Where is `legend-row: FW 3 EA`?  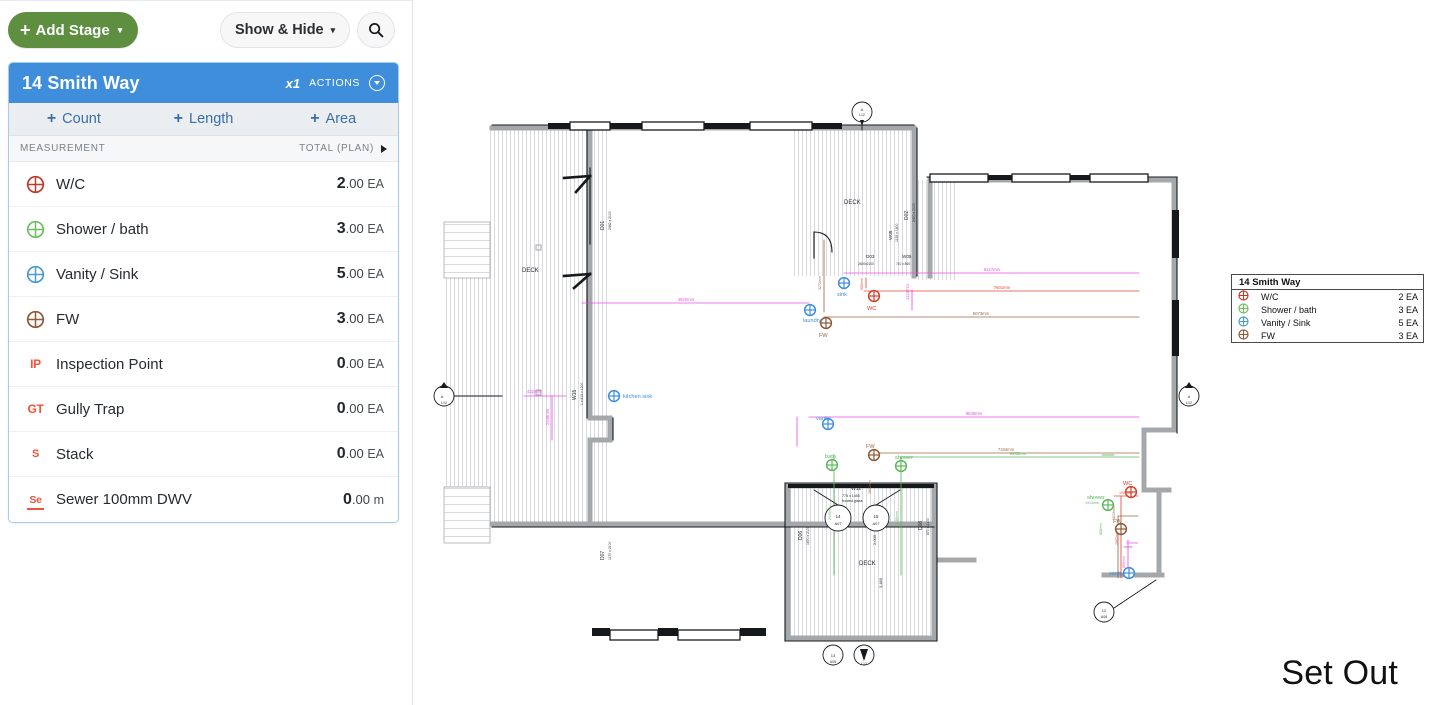 legend-row: FW 3 EA is located at coordinates (1327, 335).